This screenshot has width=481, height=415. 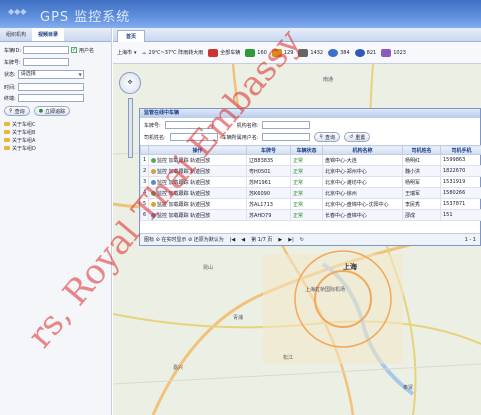 I want to click on dialog-plate-input, so click(x=188, y=125).